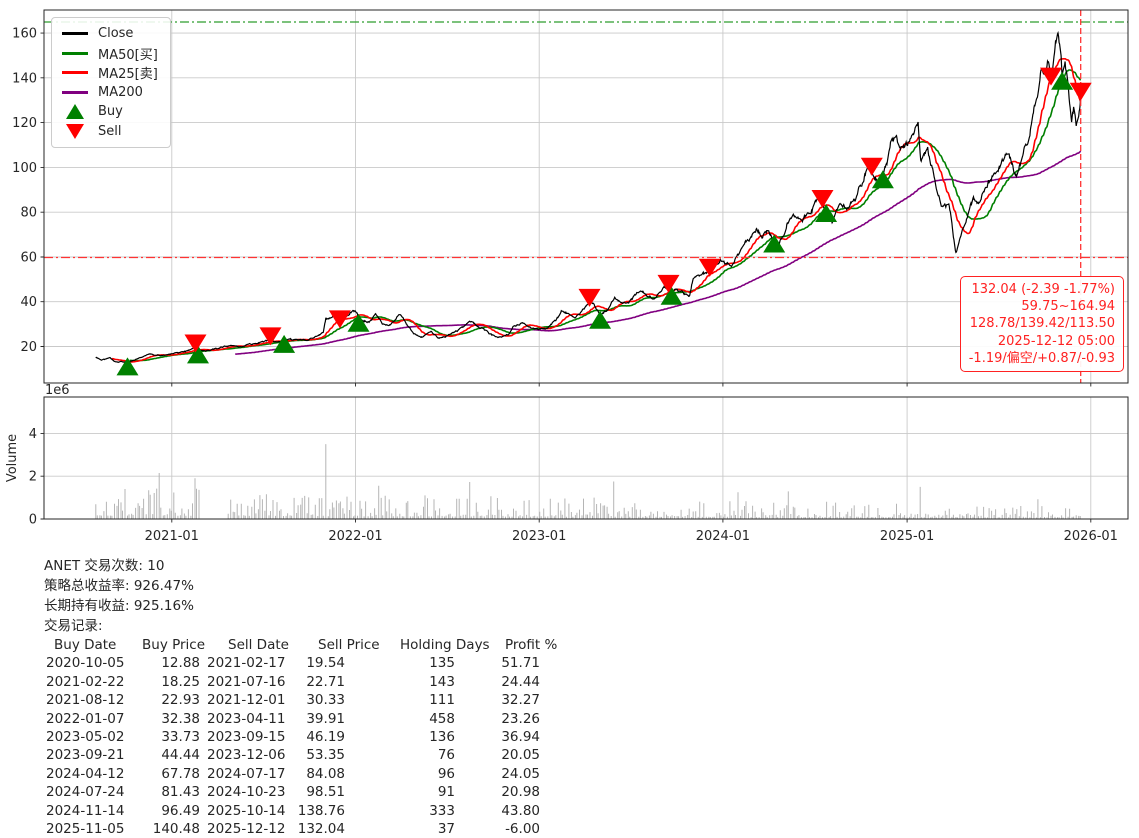 The image size is (1139, 838). Describe the element at coordinates (85, 681) in the screenshot. I see `table-cell: 2021-02-22` at that location.